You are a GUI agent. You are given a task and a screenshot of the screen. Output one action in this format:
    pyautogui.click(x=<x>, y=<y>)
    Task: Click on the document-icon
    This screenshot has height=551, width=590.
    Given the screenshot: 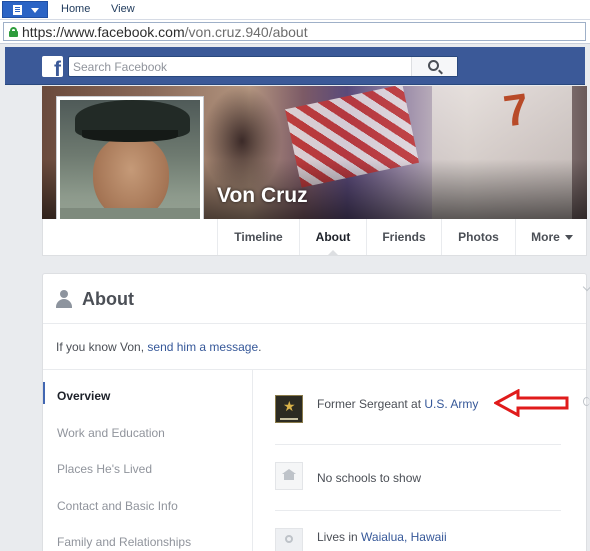 What is the action you would take?
    pyautogui.click(x=17, y=10)
    